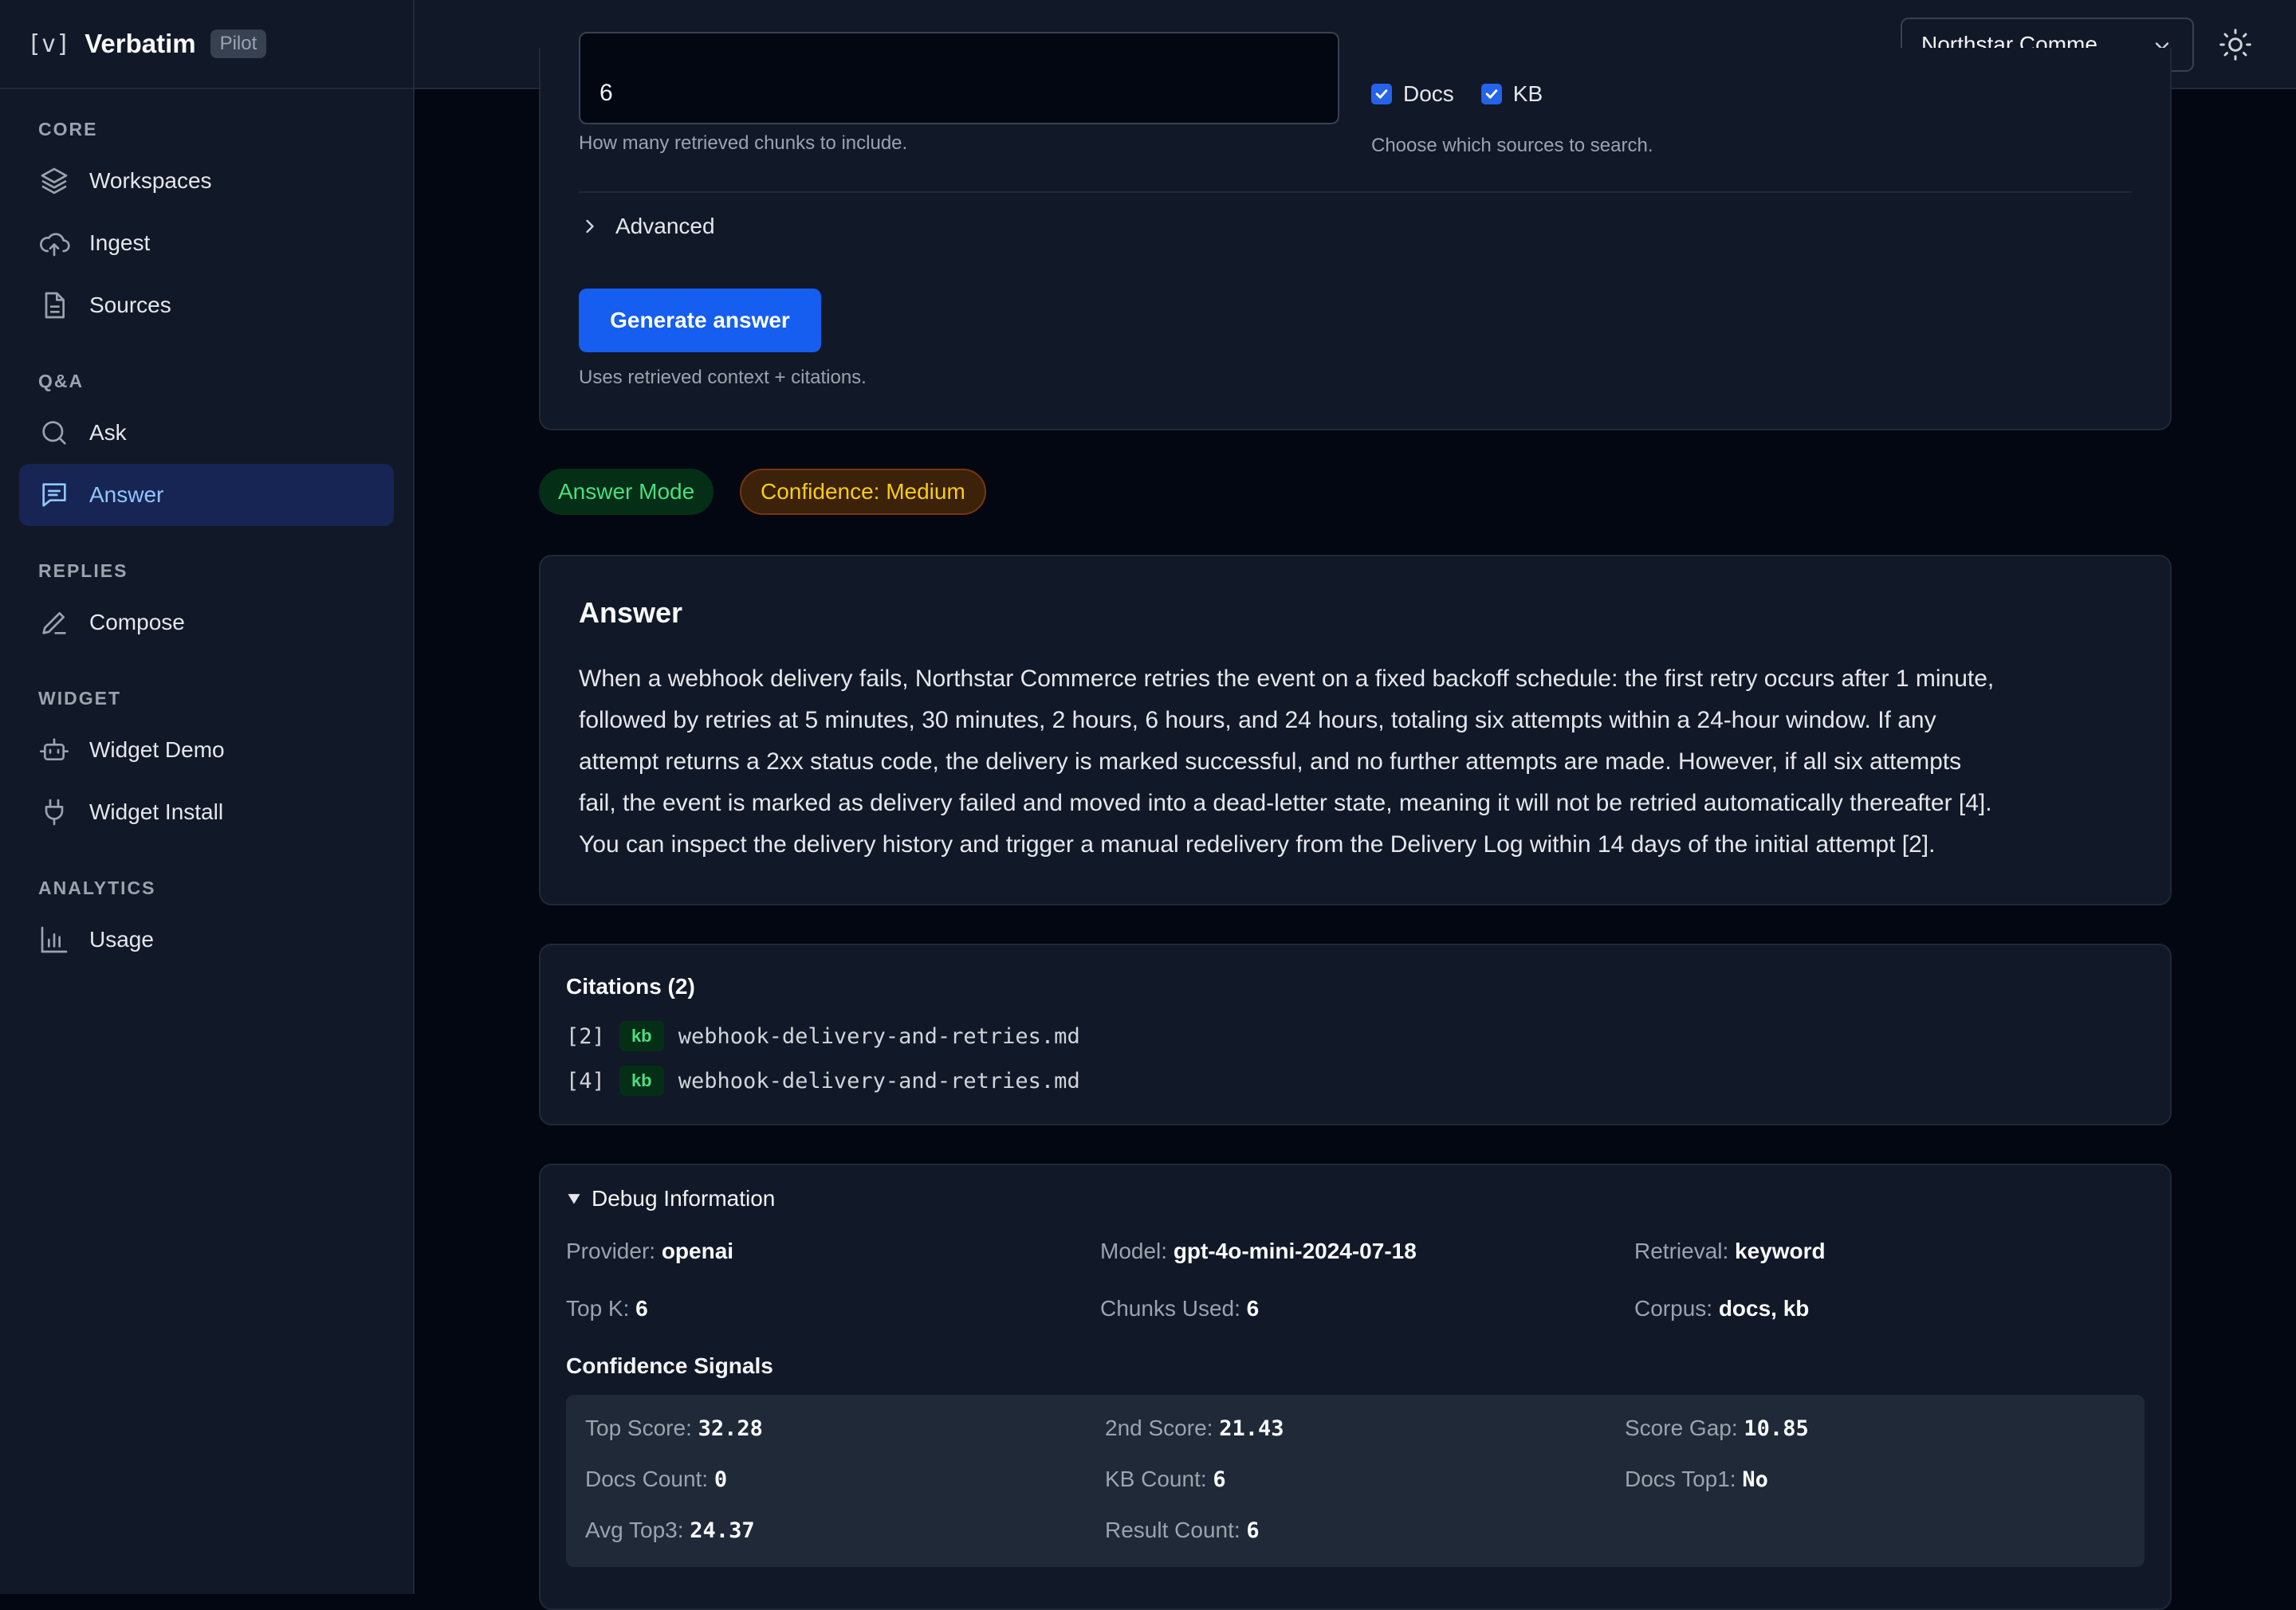  I want to click on signal-key: 2nd Score:, so click(1159, 1428).